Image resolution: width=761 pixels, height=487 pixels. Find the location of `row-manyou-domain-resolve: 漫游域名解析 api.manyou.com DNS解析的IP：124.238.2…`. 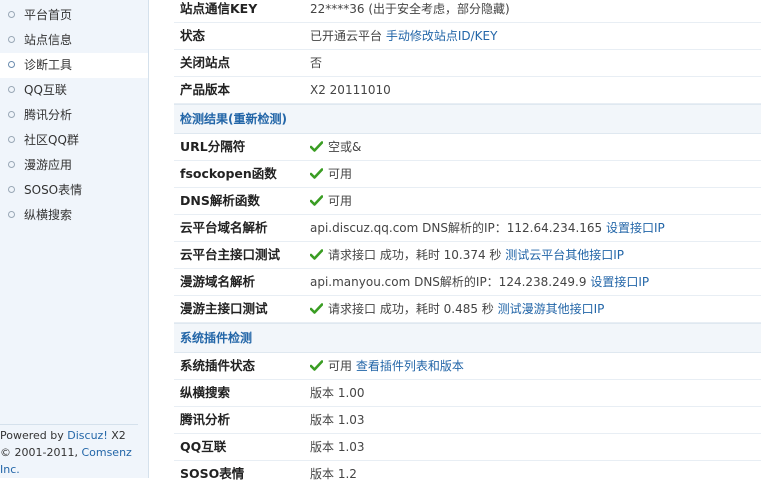

row-manyou-domain-resolve: 漫游域名解析 api.manyou.com DNS解析的IP：124.238.2… is located at coordinates (467, 282).